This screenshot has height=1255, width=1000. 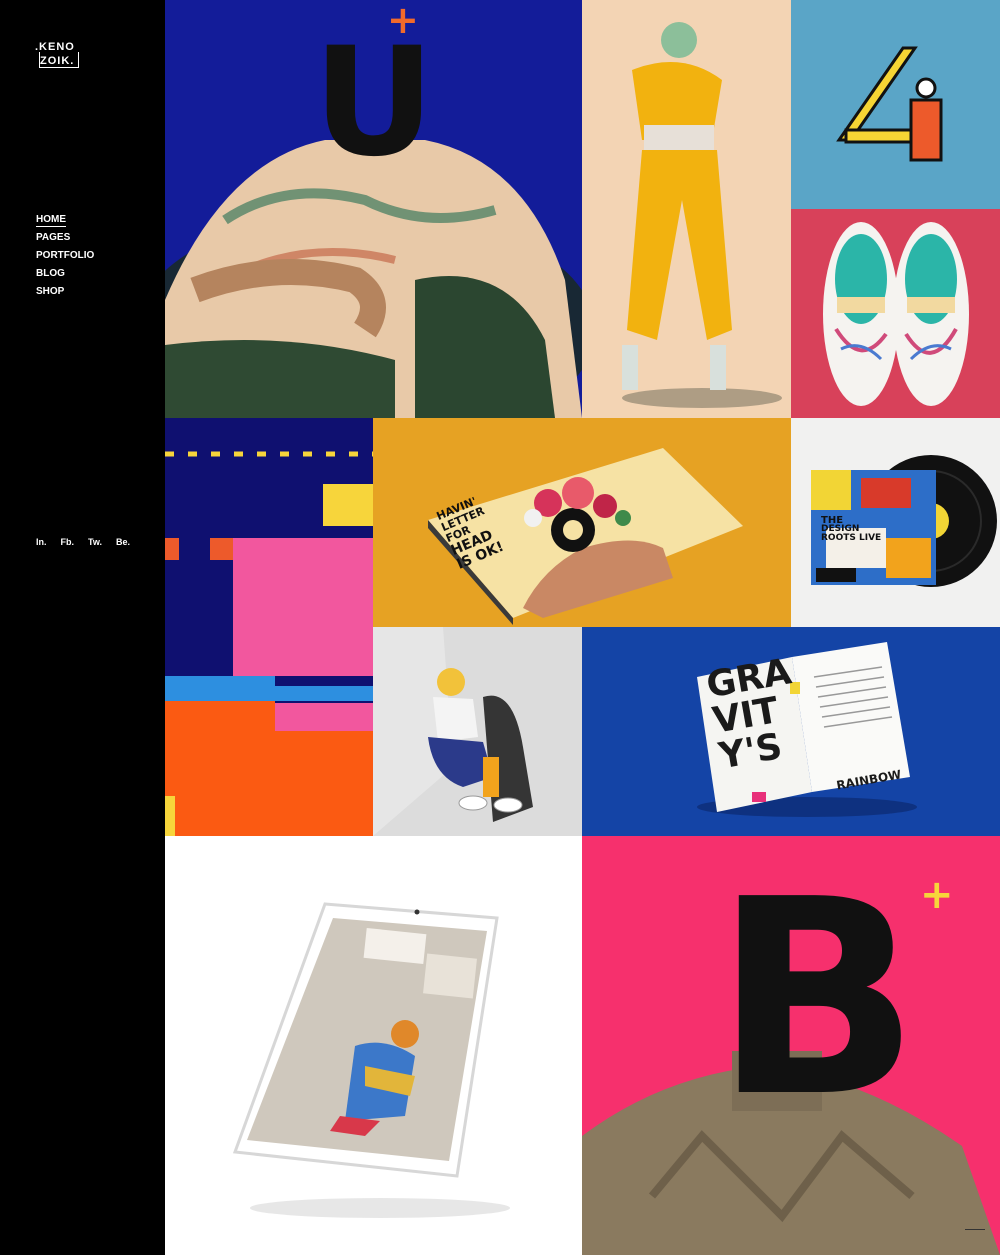 I want to click on vinyl-line-3: ROOTS LIVE, so click(x=851, y=538).